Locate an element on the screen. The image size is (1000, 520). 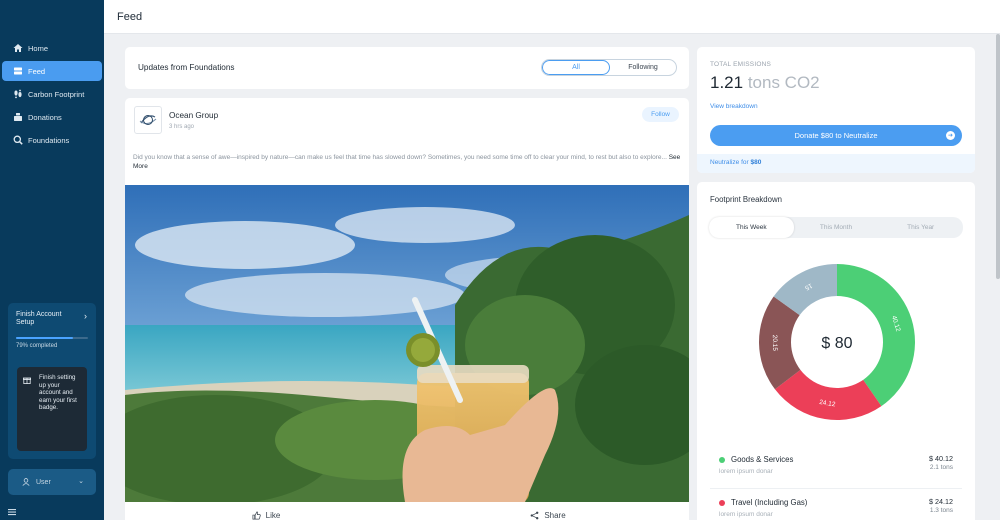
legend-amount: $ 24.12 is located at coordinates (941, 501).